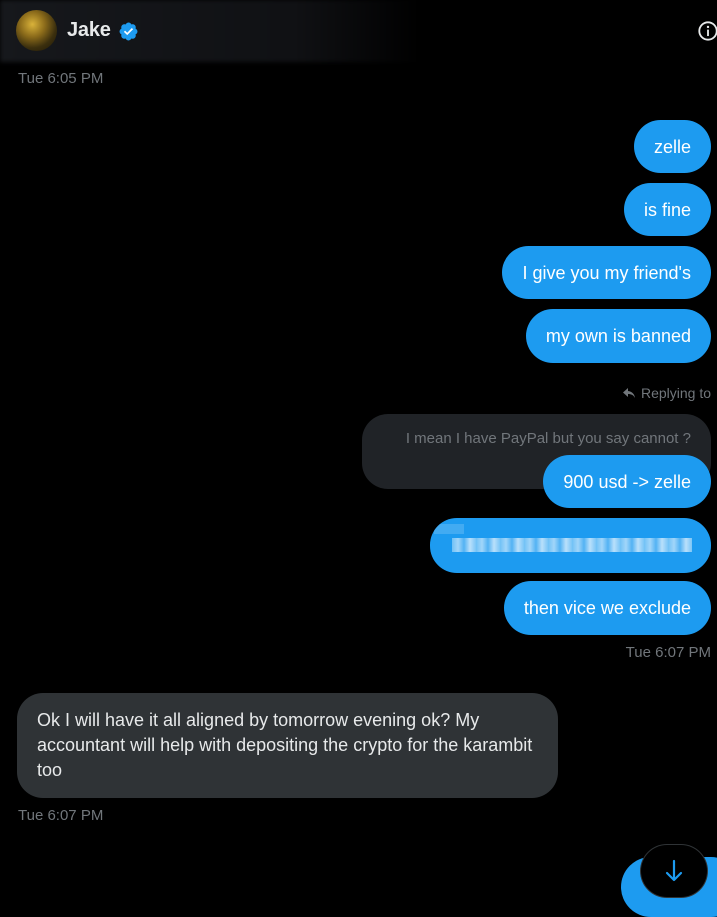 This screenshot has height=917, width=717. Describe the element at coordinates (667, 209) in the screenshot. I see `sent-message: is fine` at that location.